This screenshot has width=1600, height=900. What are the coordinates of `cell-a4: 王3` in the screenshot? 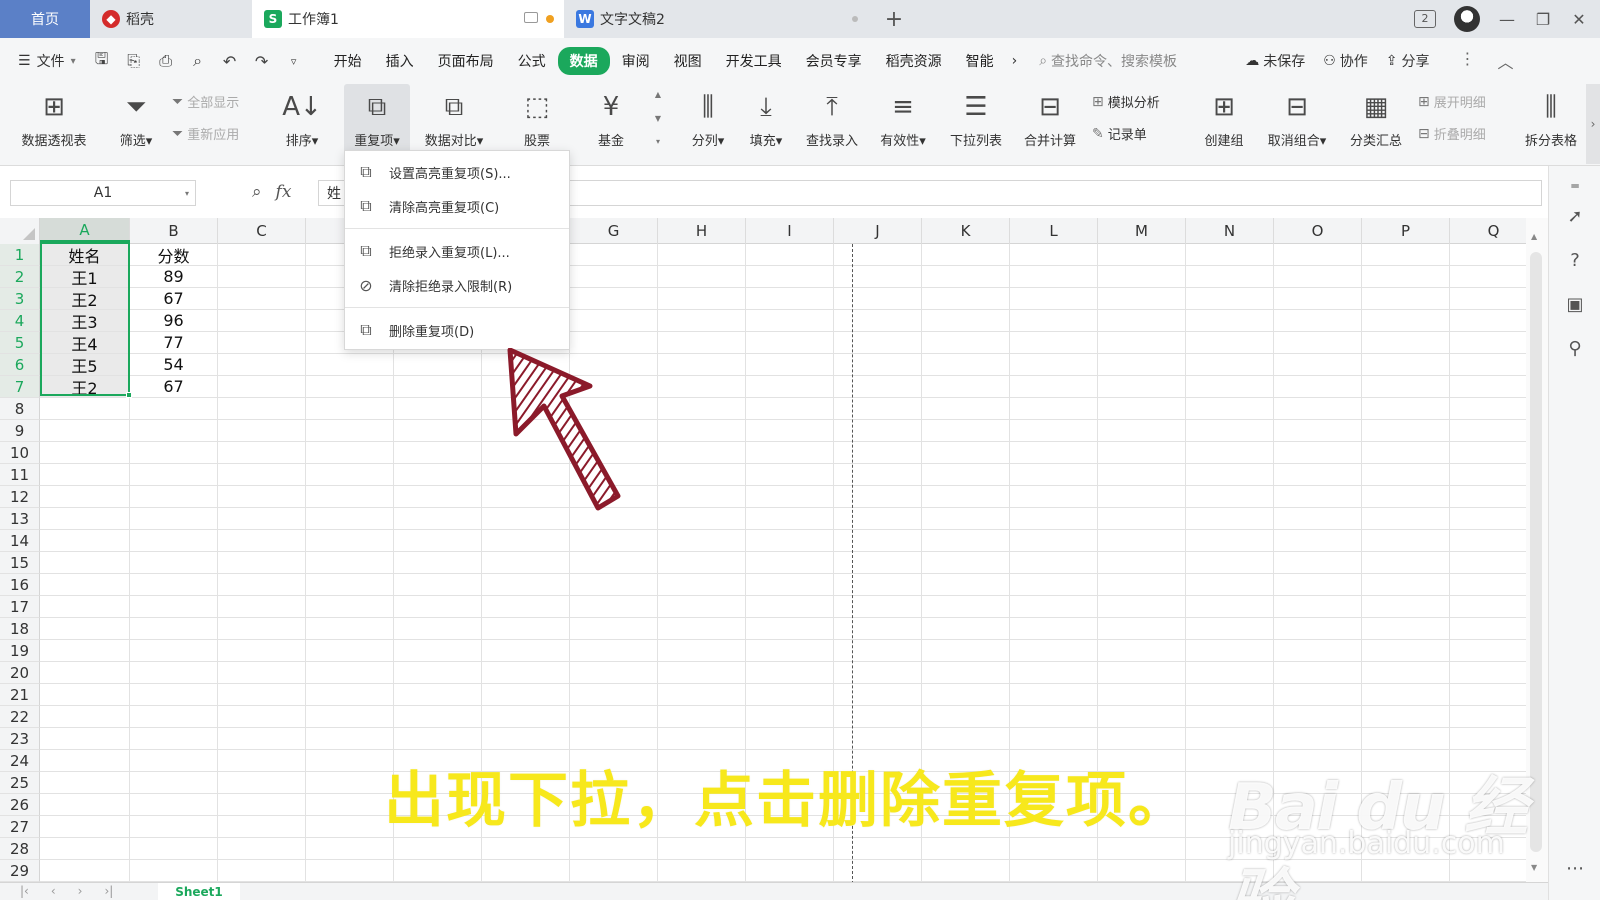 It's located at (84, 321).